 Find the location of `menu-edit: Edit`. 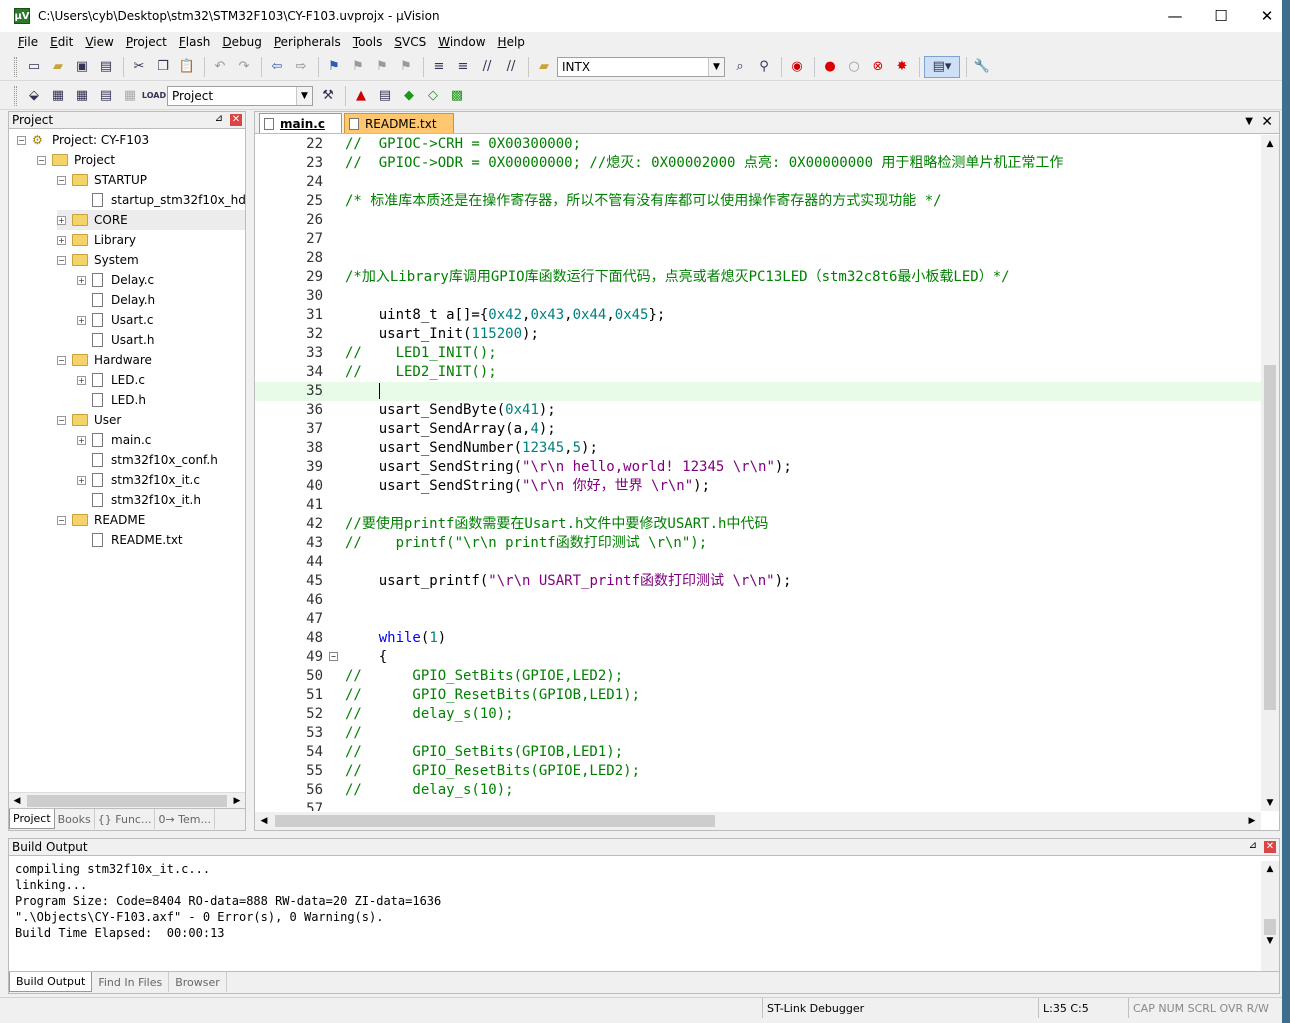

menu-edit: Edit is located at coordinates (61, 42).